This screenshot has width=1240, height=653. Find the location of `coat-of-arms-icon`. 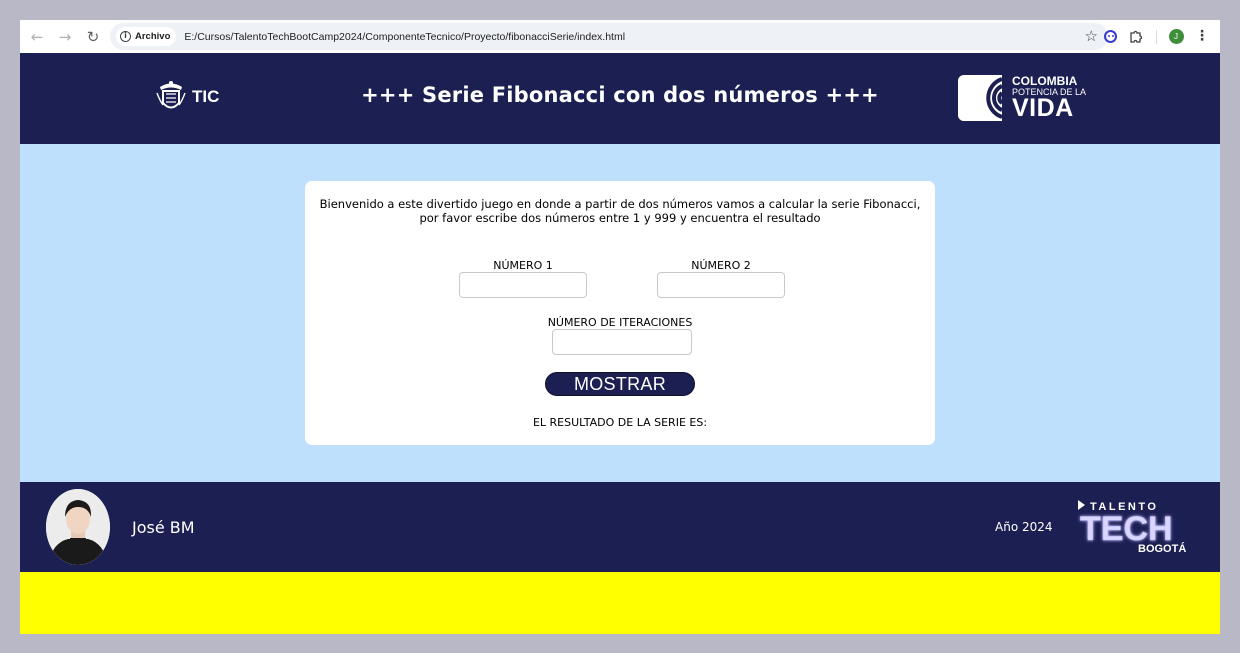

coat-of-arms-icon is located at coordinates (171, 95).